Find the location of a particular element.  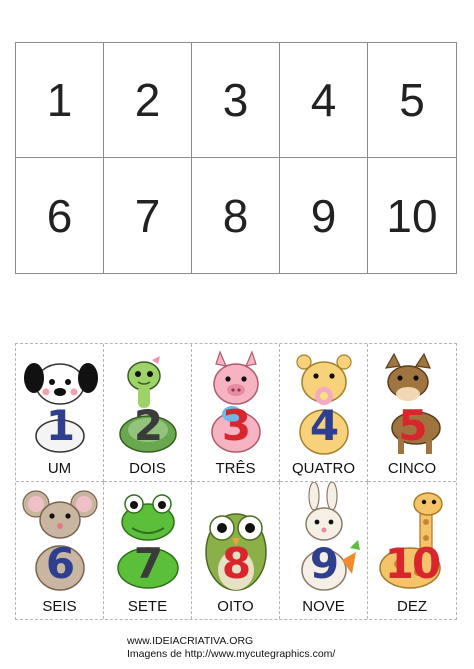

card-numeral: 6 is located at coordinates (60, 563).